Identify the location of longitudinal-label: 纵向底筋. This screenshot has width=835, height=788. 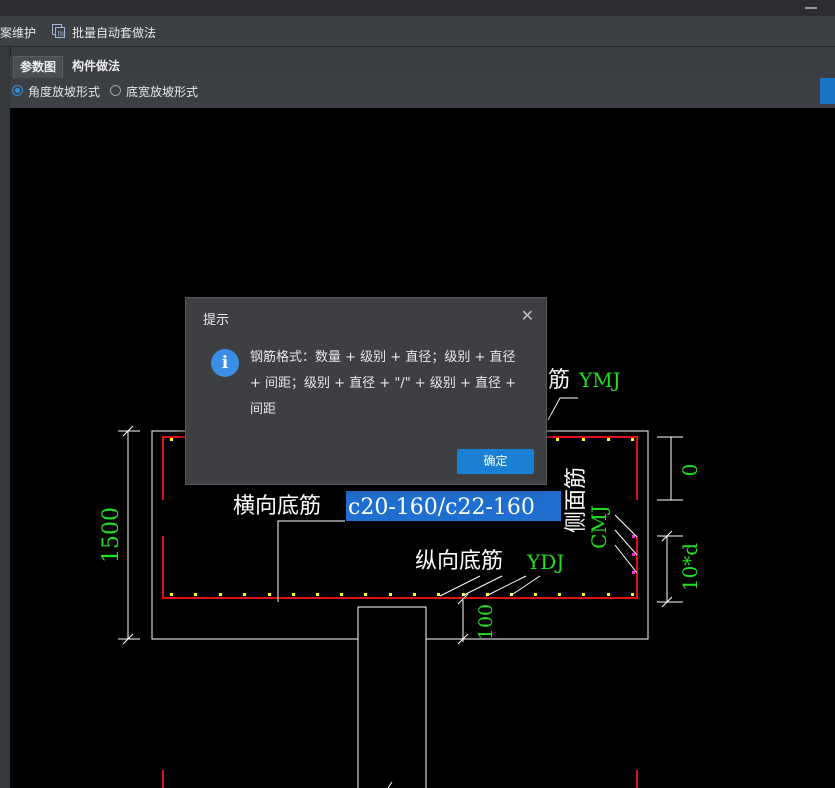
(459, 561).